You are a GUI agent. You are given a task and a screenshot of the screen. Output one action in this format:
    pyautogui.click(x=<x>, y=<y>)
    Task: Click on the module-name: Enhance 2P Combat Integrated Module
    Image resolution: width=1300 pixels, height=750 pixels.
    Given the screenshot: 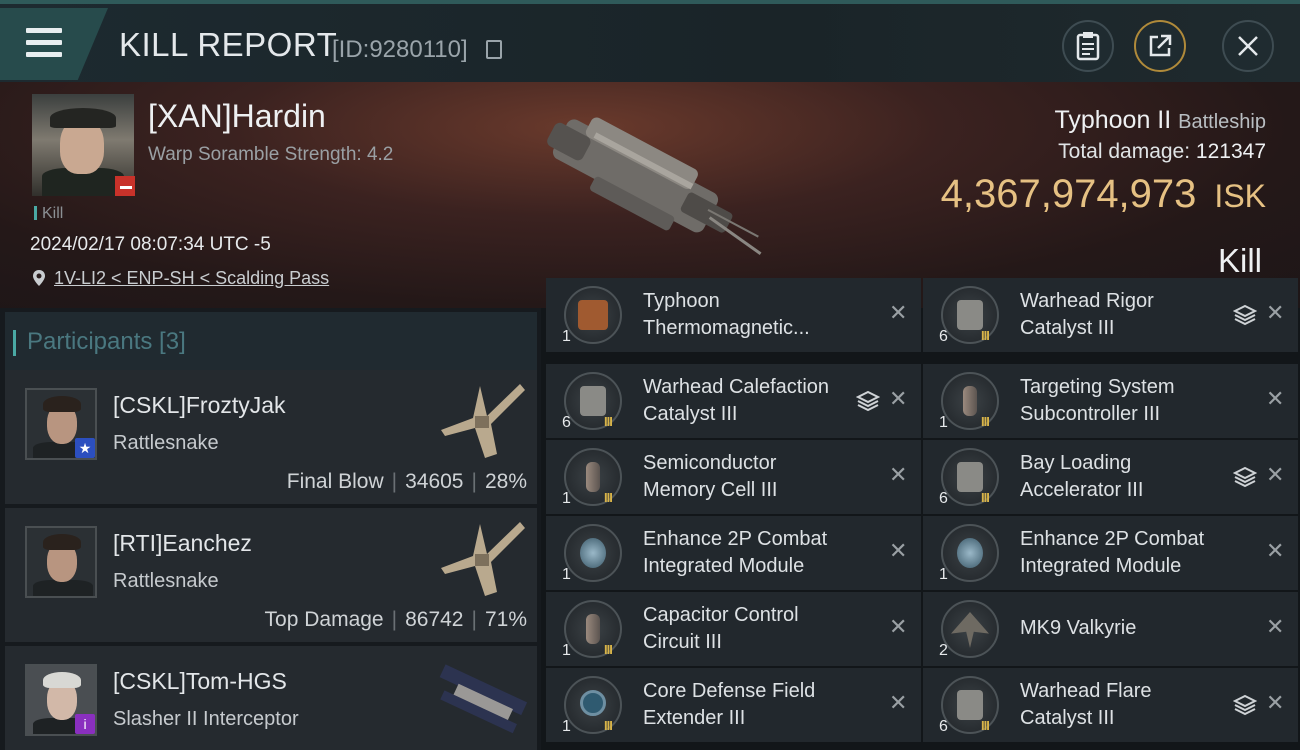 What is the action you would take?
    pyautogui.click(x=1125, y=553)
    